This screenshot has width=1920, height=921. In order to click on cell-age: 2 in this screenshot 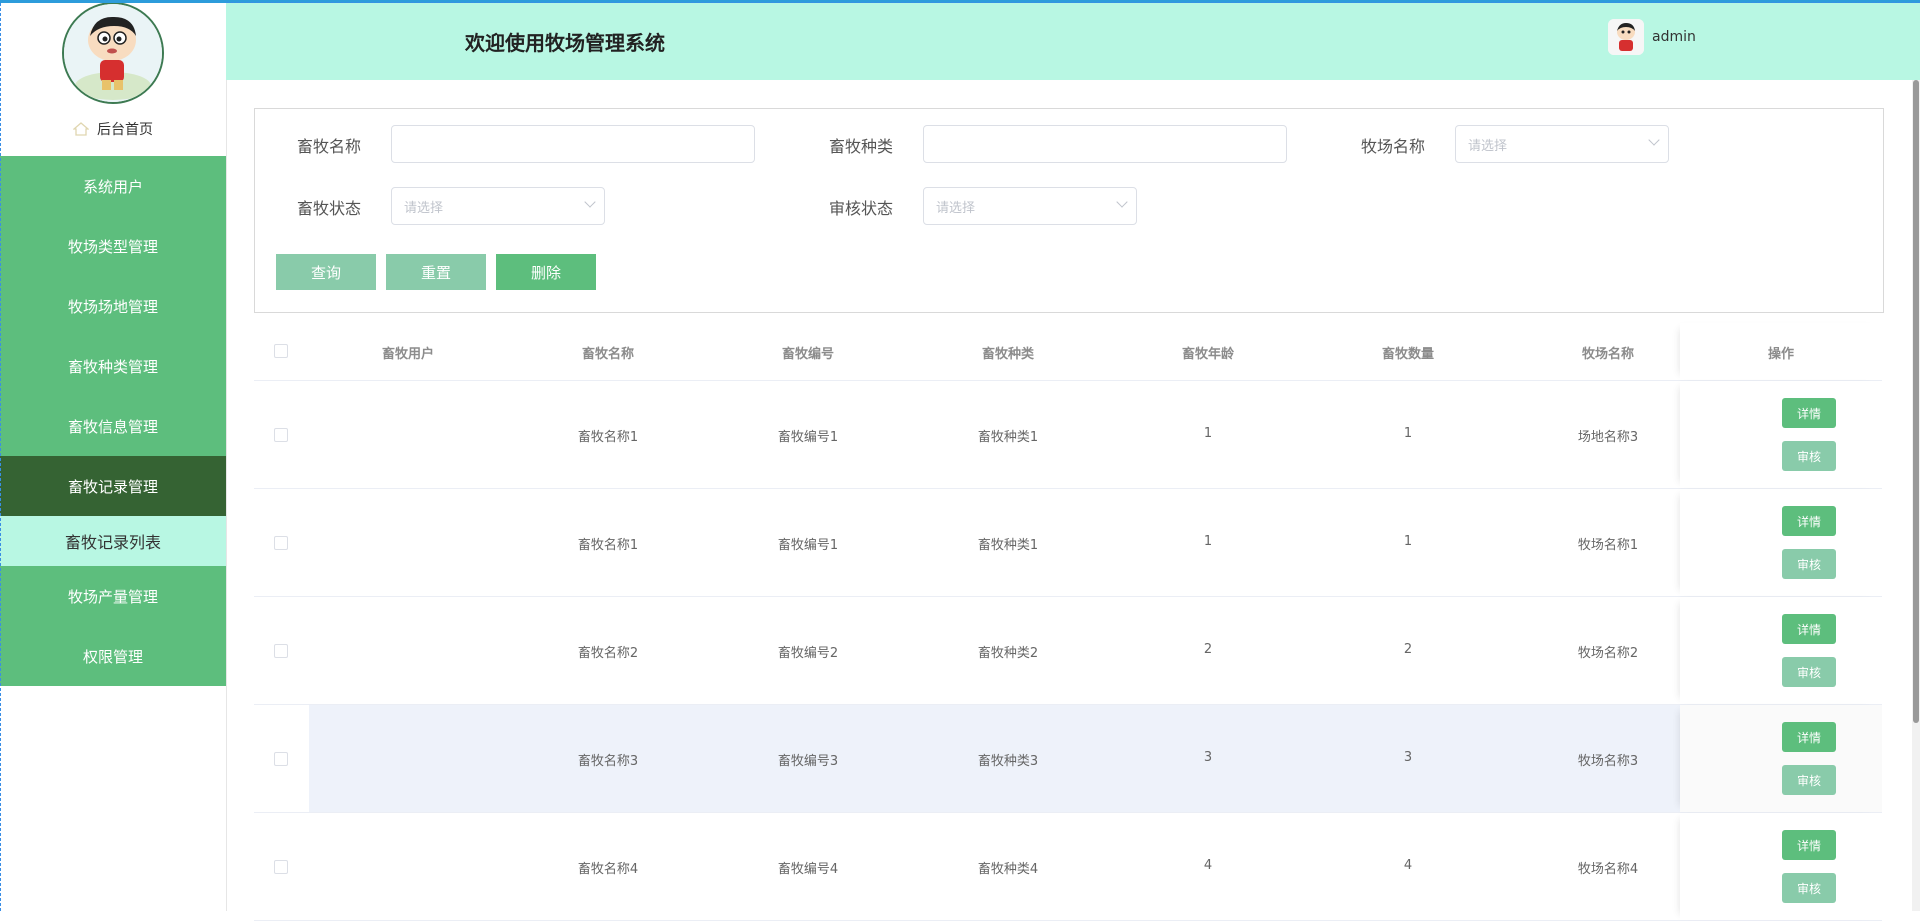, I will do `click(1208, 649)`.